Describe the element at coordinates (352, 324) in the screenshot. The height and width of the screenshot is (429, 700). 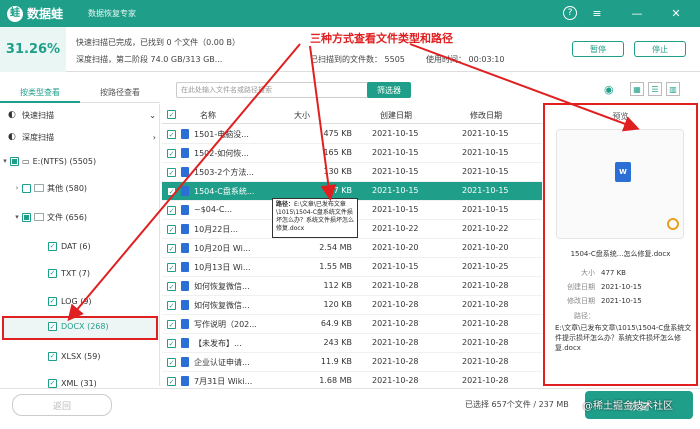
I see `table-row: ✓ 写作说明（202... 64.9 KB 2021-10-28 2021-10-28` at that location.